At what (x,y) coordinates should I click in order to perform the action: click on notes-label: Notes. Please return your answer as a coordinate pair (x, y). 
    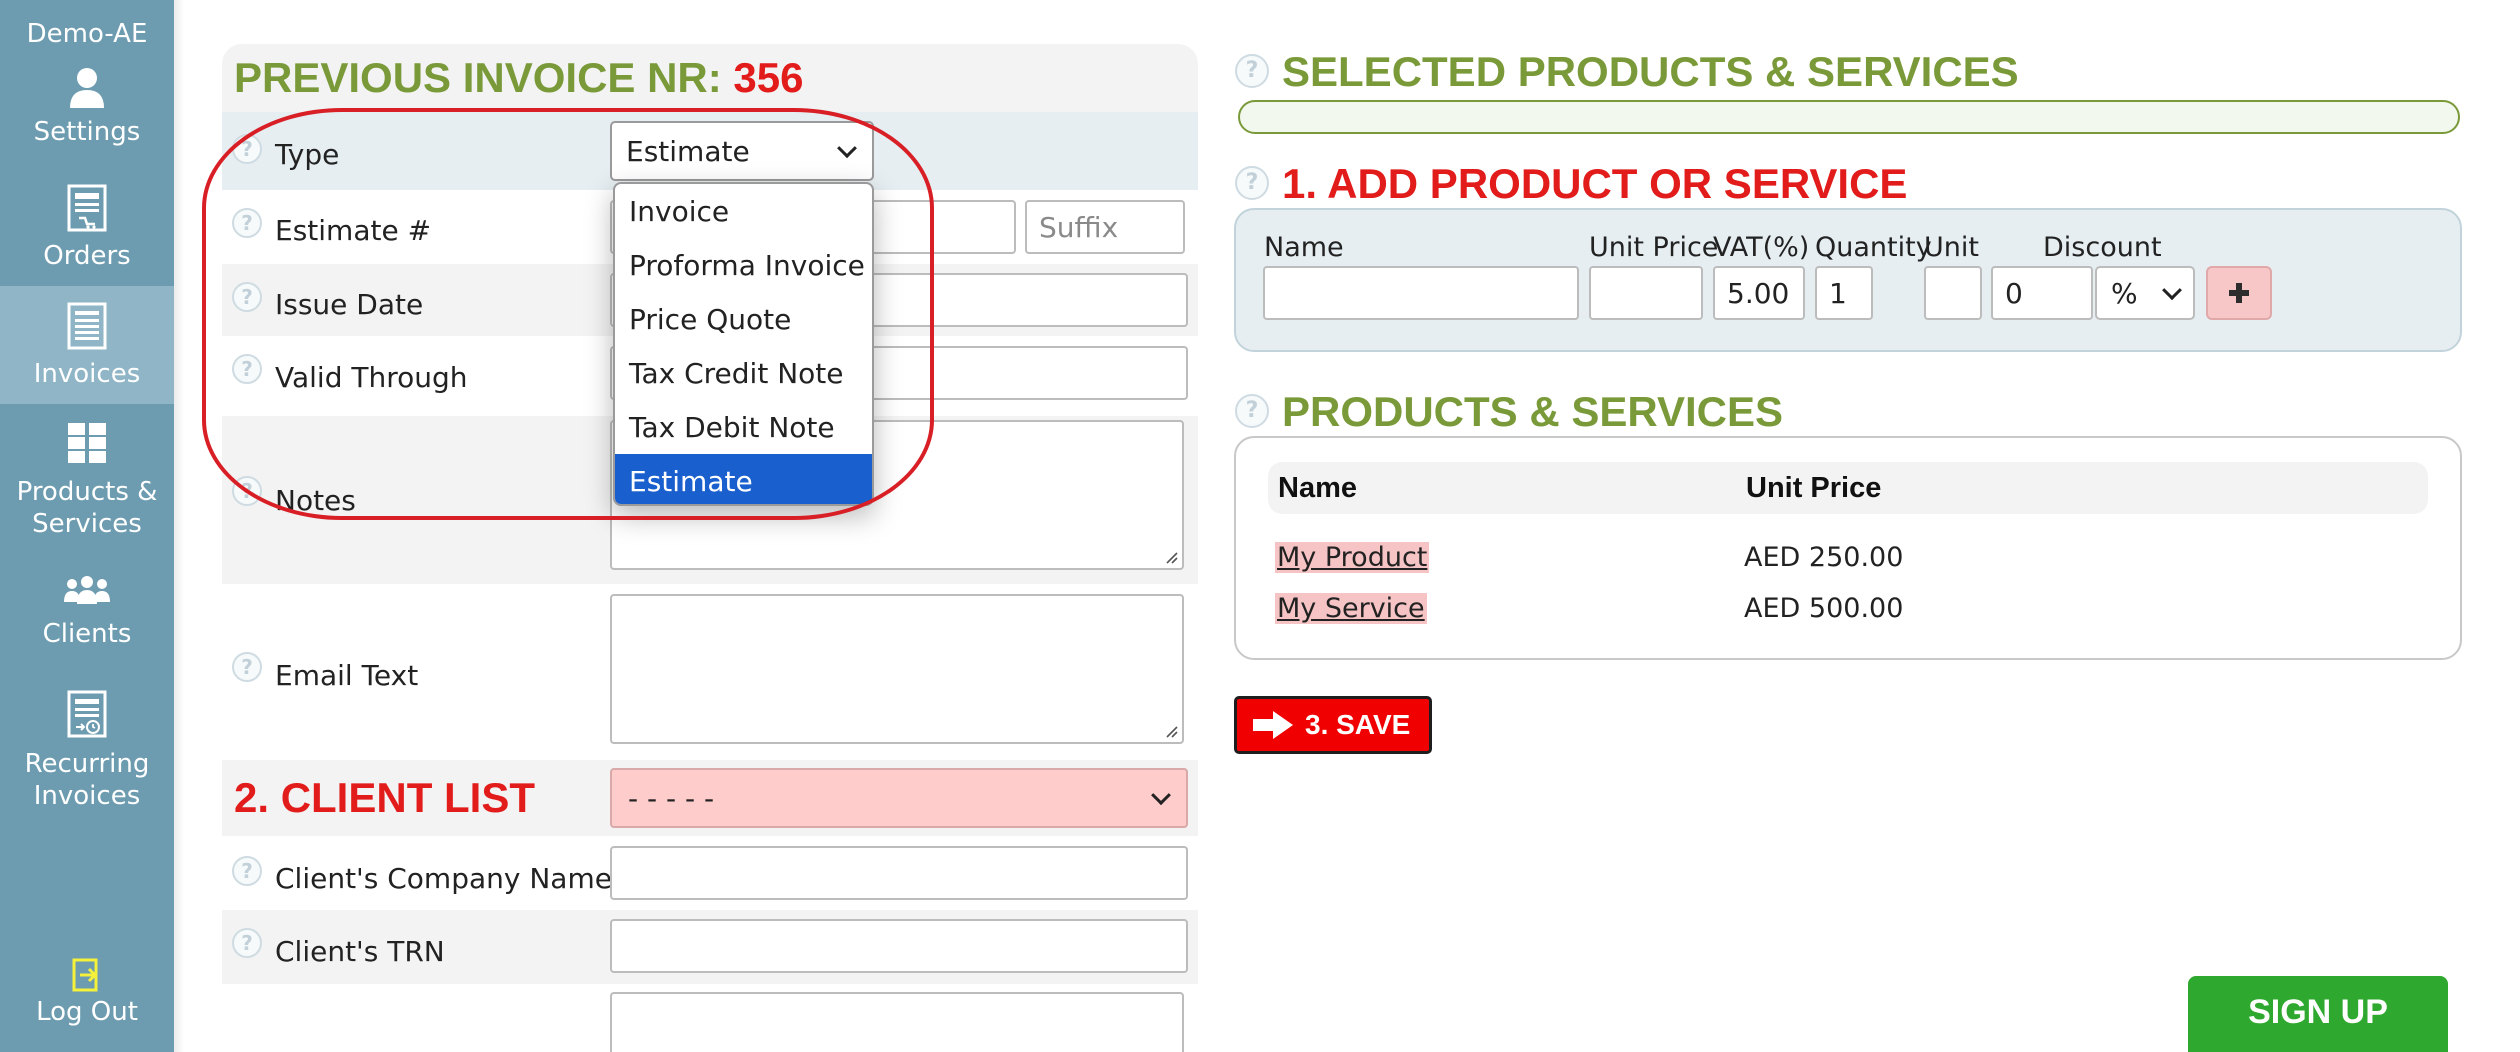
    Looking at the image, I should click on (315, 500).